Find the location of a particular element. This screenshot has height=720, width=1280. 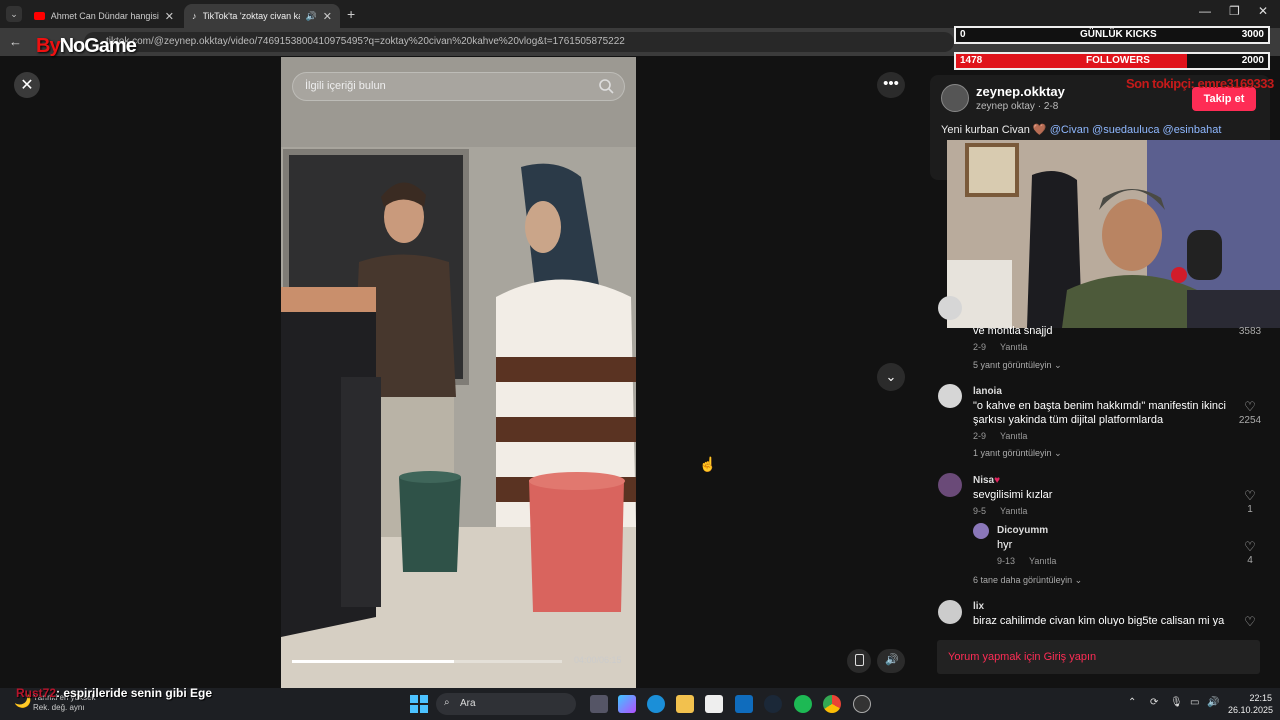

close-video-button: ✕ is located at coordinates (27, 85).